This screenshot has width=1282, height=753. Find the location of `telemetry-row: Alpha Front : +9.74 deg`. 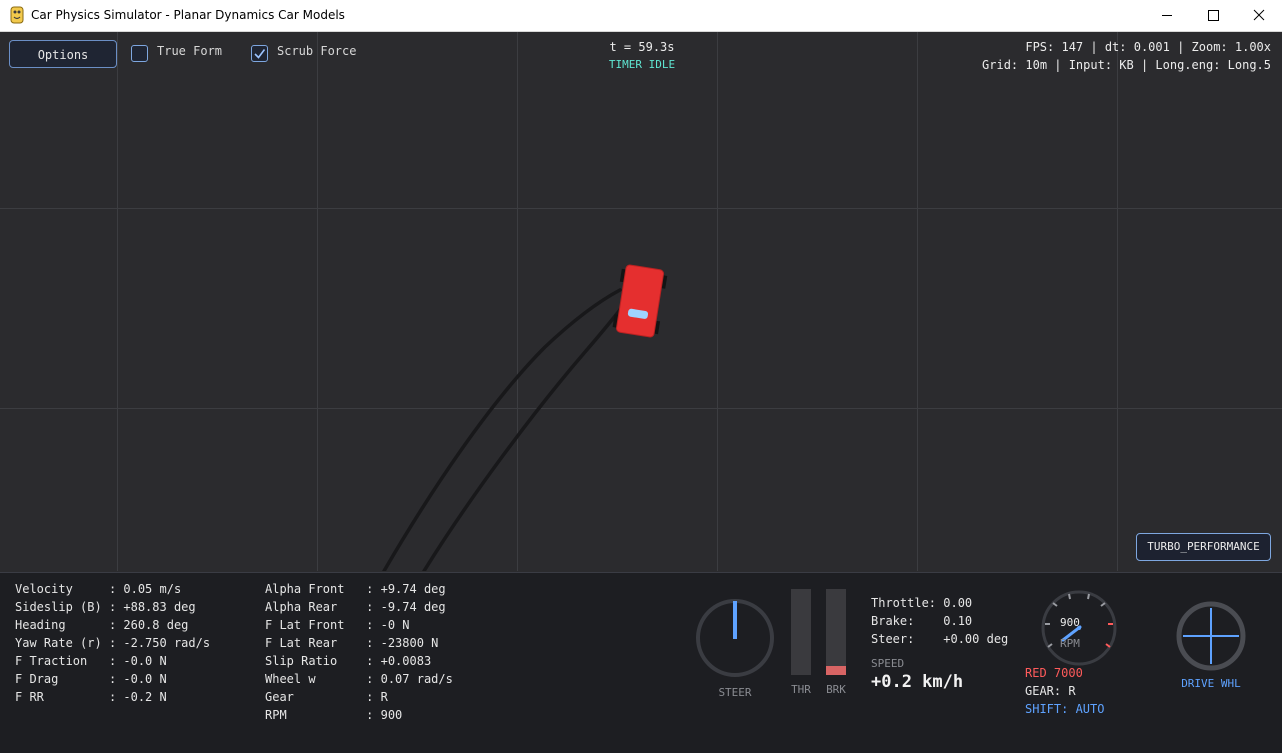

telemetry-row: Alpha Front : +9.74 deg is located at coordinates (355, 589).